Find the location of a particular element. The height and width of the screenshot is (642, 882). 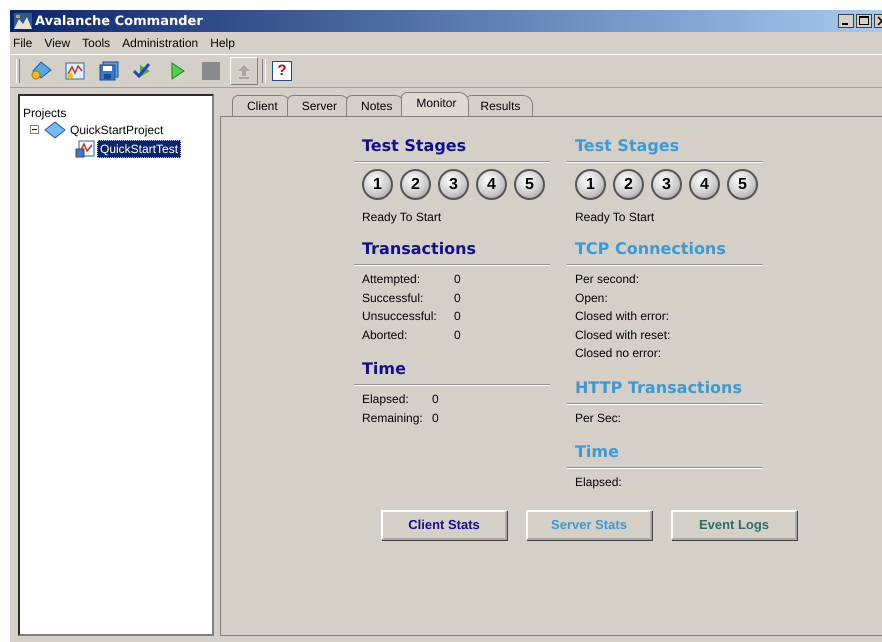

tree-item: QuickStartProject is located at coordinates (117, 130).